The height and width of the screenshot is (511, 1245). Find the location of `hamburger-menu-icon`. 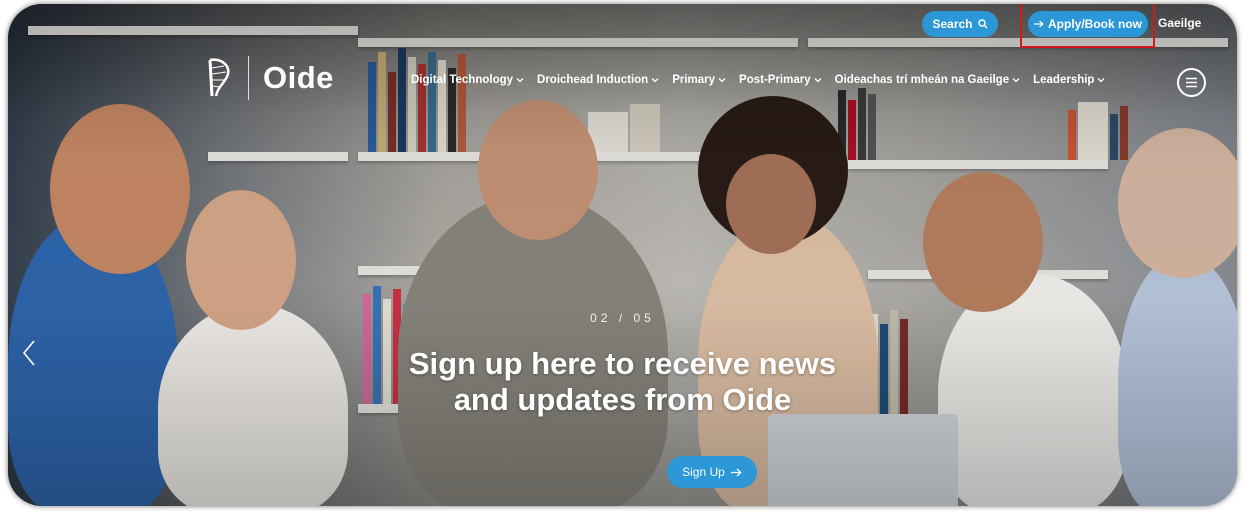

hamburger-menu-icon is located at coordinates (1191, 82).